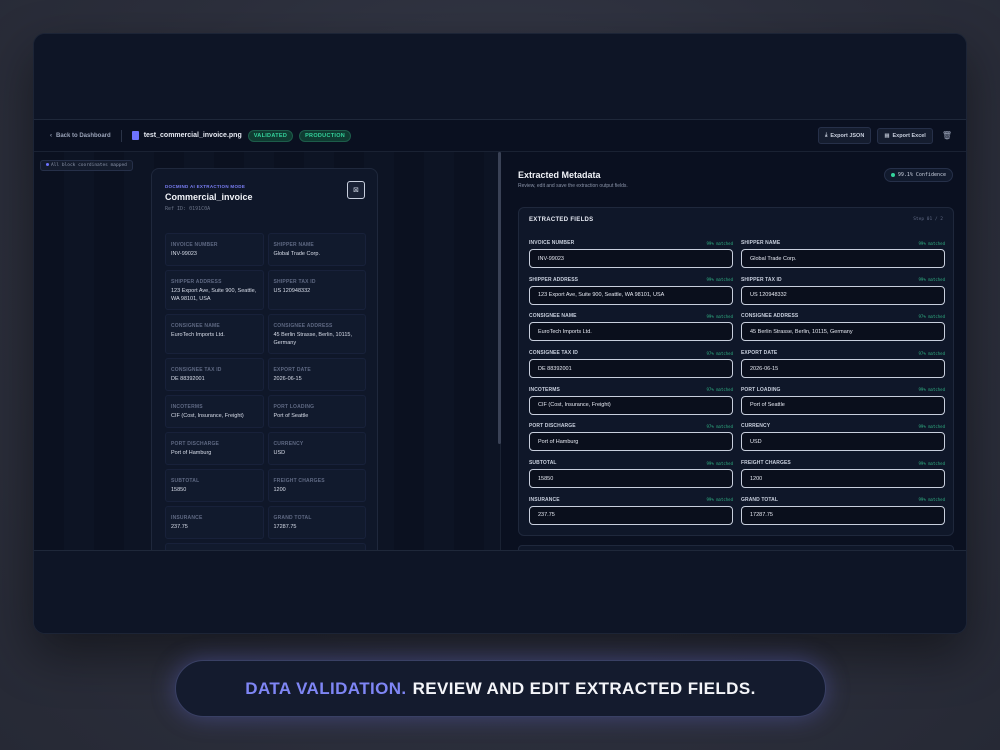 This screenshot has width=1000, height=750. I want to click on field-invoice-number: INVOICE NUMBER 99% matched INV-99023, so click(631, 257).